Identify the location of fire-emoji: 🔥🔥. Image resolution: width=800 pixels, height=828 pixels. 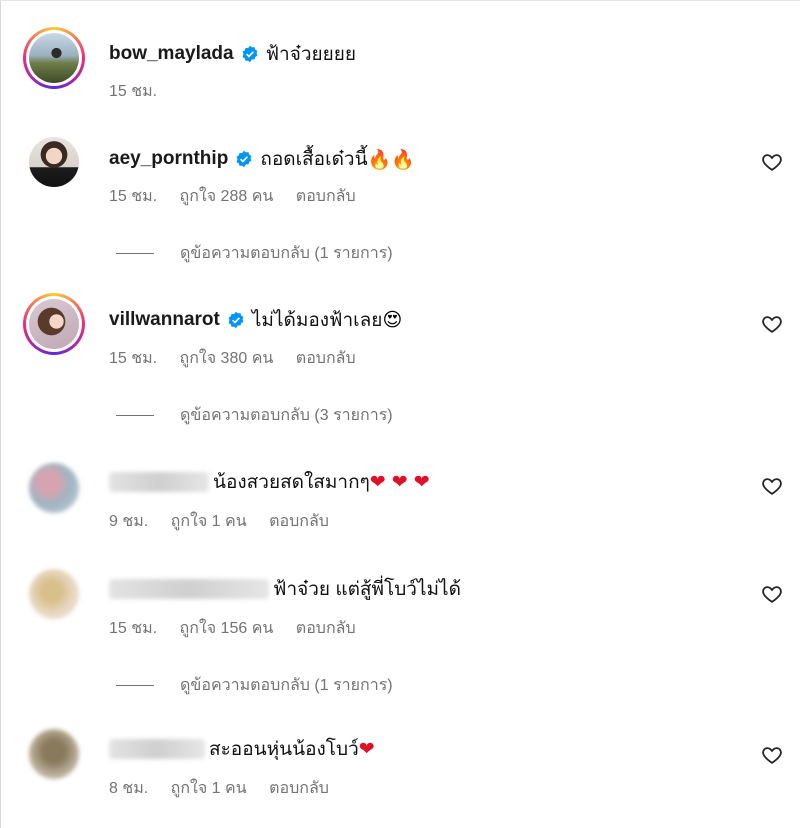
(391, 159).